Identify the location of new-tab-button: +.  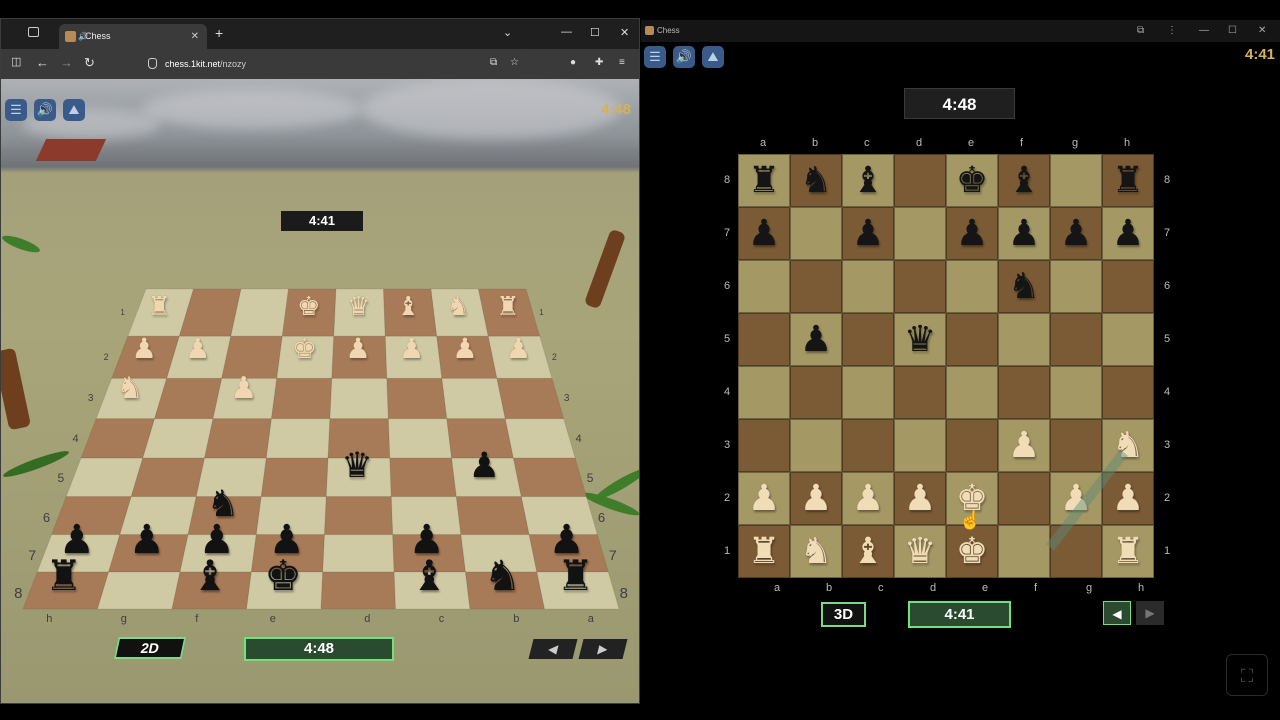
(219, 33).